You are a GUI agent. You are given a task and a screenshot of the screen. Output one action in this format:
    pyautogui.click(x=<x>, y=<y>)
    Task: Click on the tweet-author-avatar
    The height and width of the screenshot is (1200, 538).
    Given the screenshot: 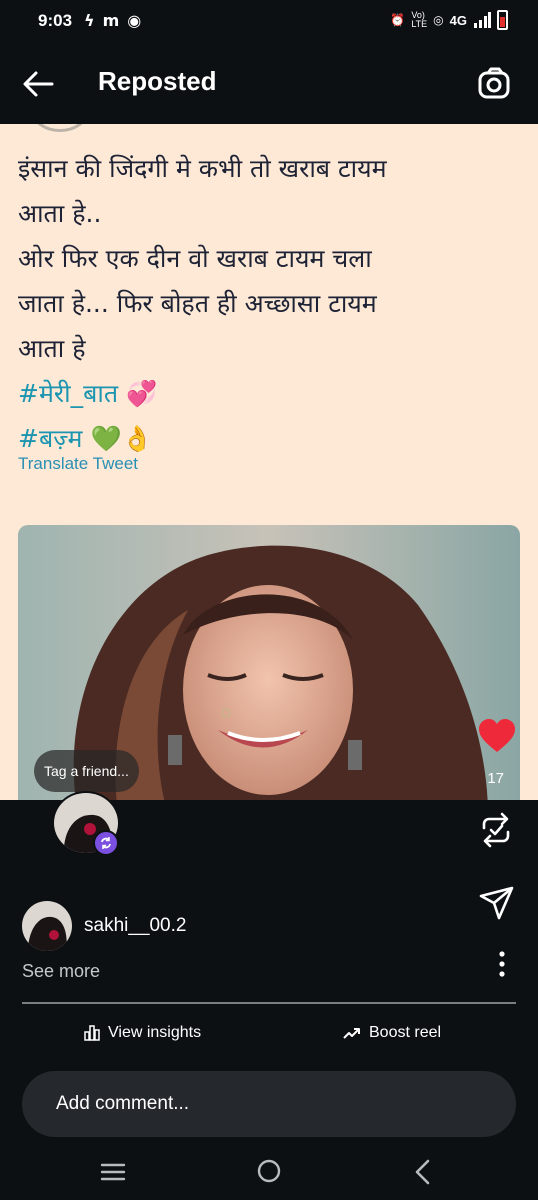 What is the action you would take?
    pyautogui.click(x=60, y=128)
    